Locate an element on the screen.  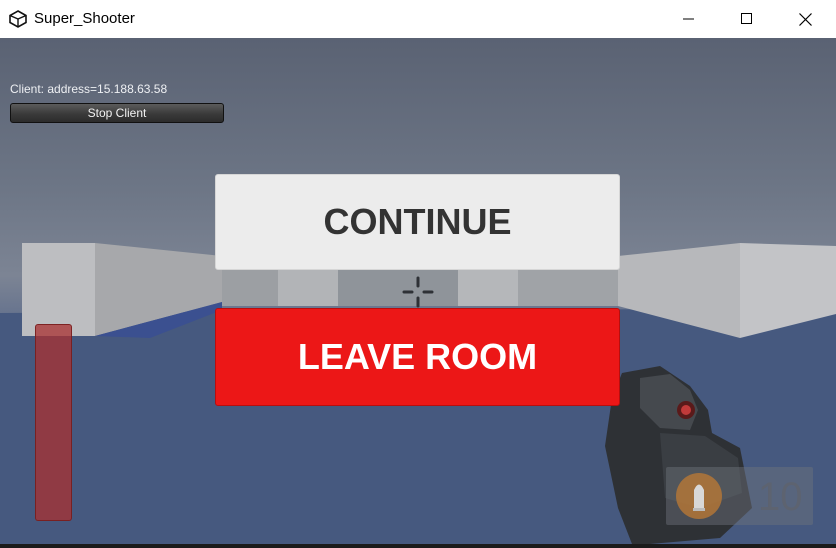
close-button is located at coordinates (805, 19).